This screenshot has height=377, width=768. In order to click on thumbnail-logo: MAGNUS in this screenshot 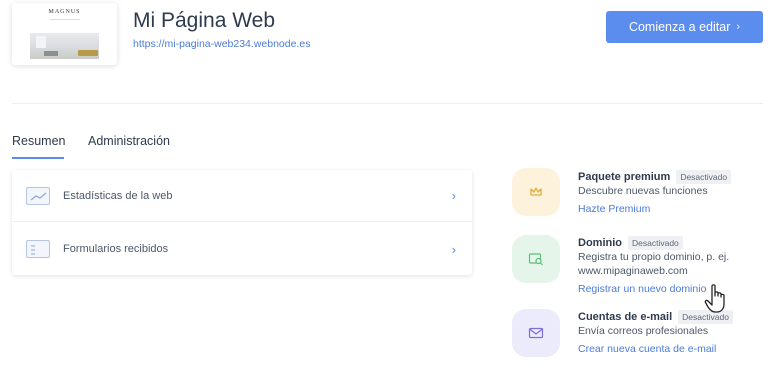, I will do `click(64, 12)`.